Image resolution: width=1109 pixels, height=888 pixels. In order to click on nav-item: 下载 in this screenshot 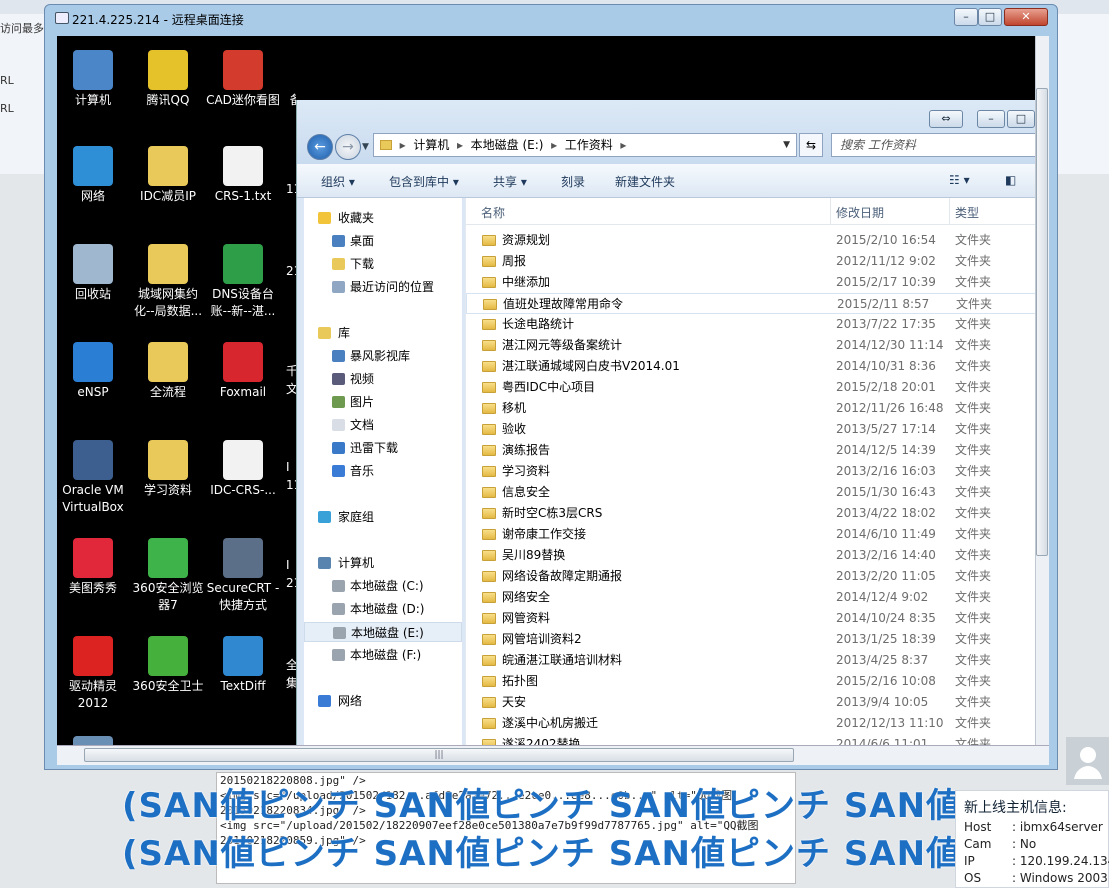, I will do `click(383, 264)`.